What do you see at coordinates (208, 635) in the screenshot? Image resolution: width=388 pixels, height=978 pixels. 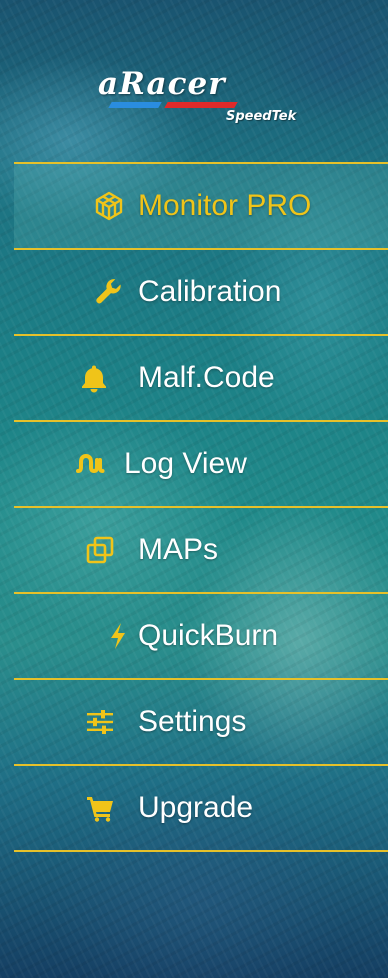 I see `menu-item-label: QuickBurn` at bounding box center [208, 635].